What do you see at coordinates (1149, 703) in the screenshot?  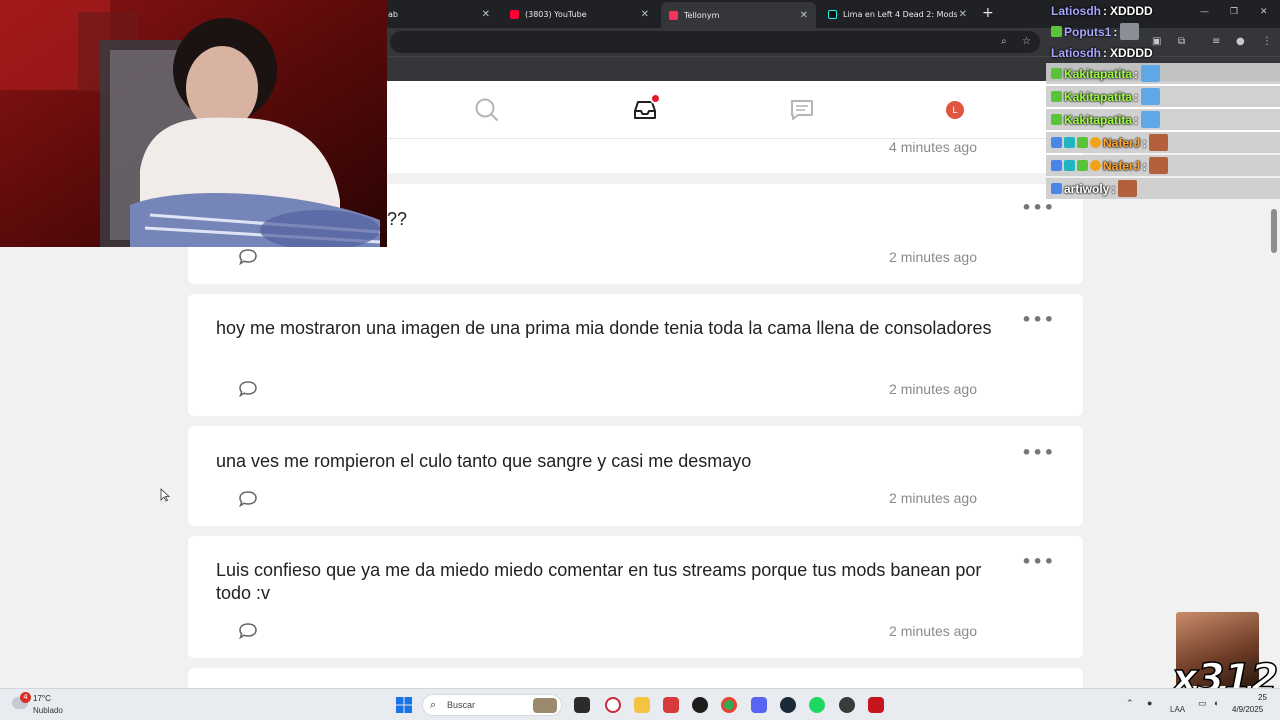 I see `microphone-icon: ●` at bounding box center [1149, 703].